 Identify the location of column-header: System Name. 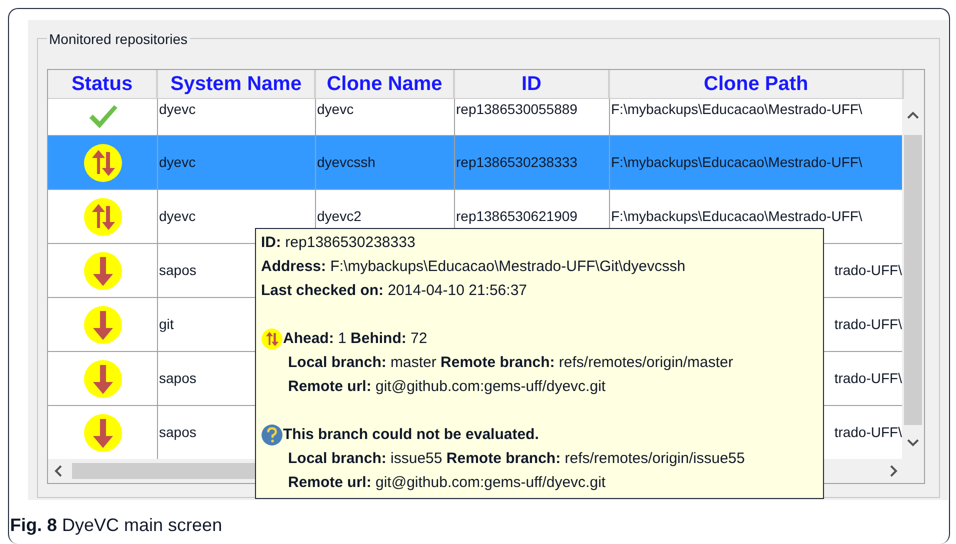
(237, 84).